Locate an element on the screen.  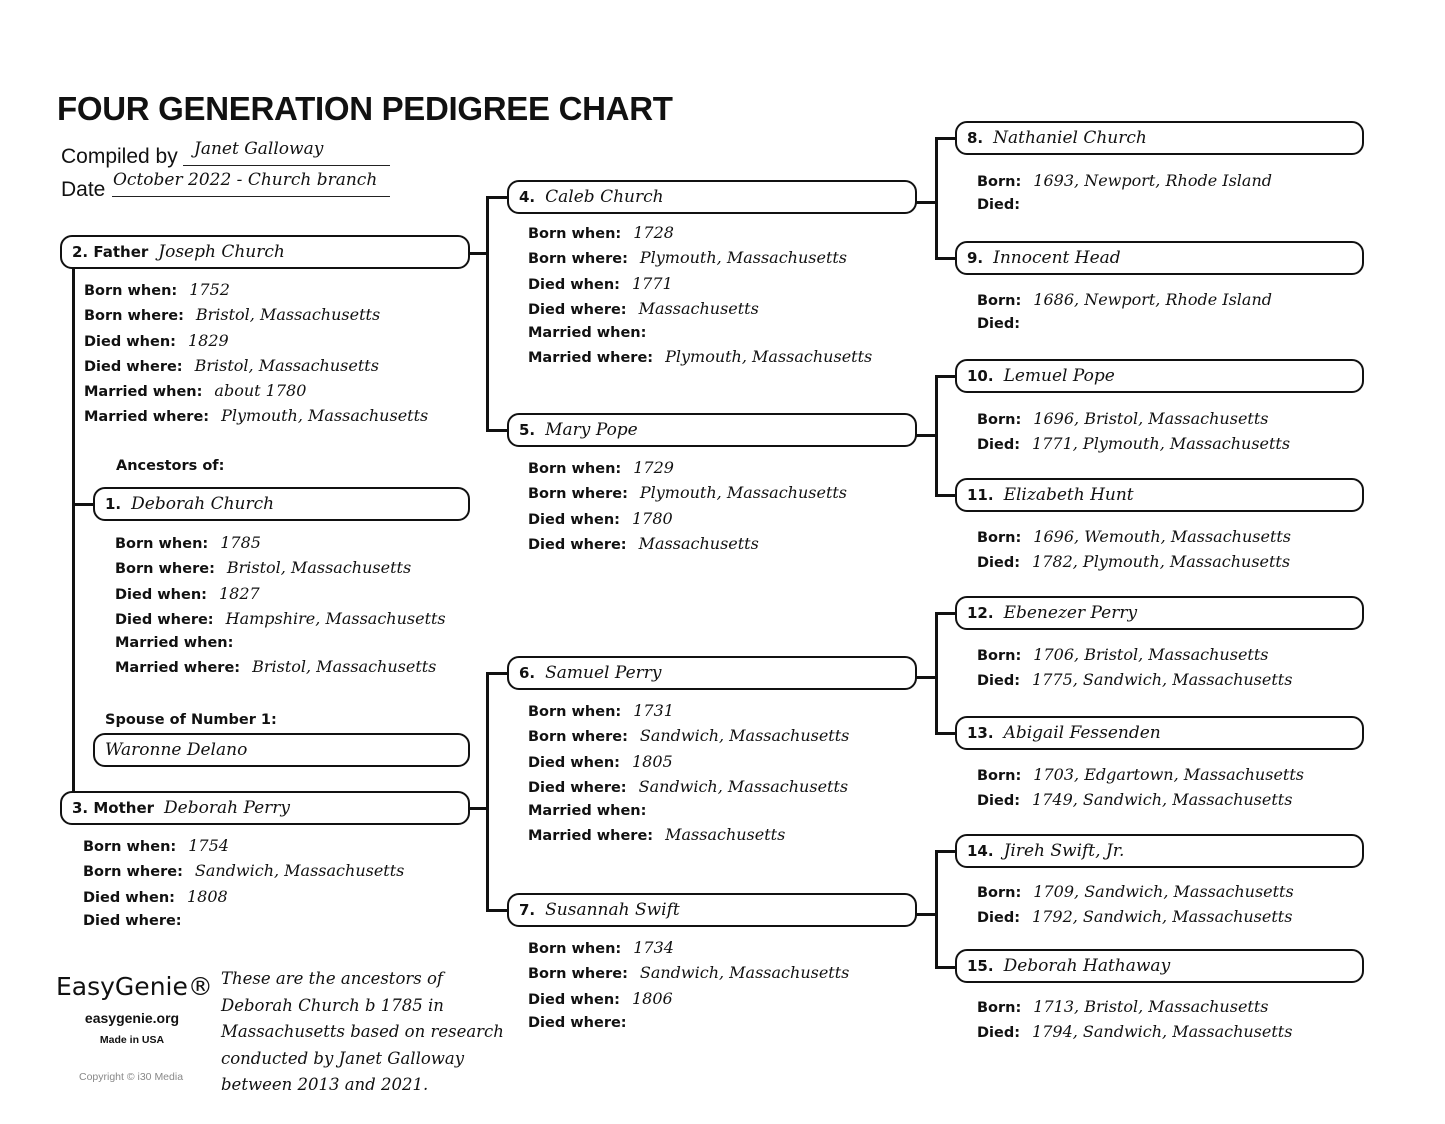
person-box-10: 10. Lemuel Pope is located at coordinates (1159, 376).